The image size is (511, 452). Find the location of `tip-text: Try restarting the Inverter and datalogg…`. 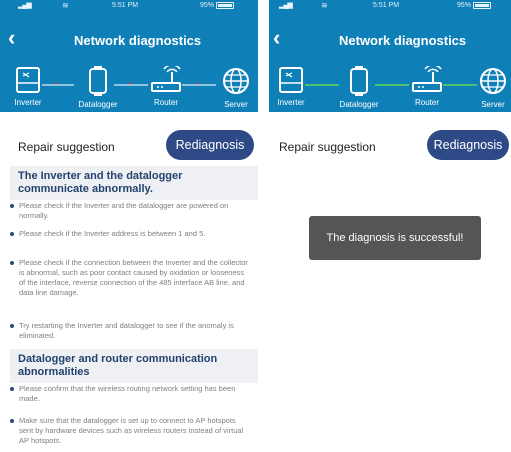

tip-text: Try restarting the Inverter and datalogg… is located at coordinates (126, 330).